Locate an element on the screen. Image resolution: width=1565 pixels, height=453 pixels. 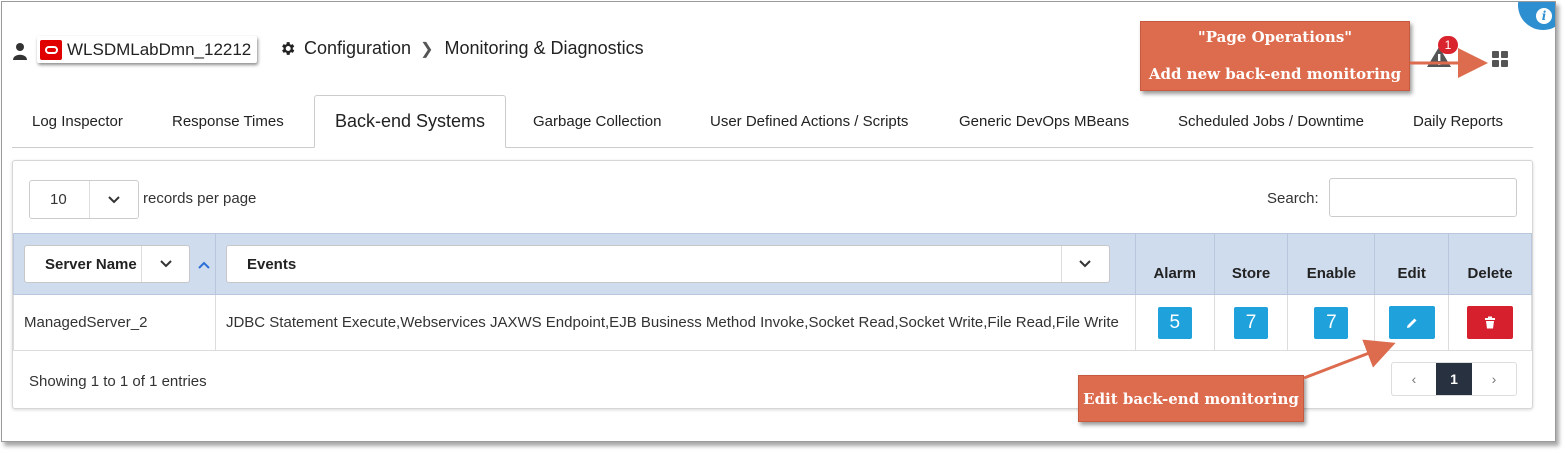
column-store: Store is located at coordinates (1251, 264).